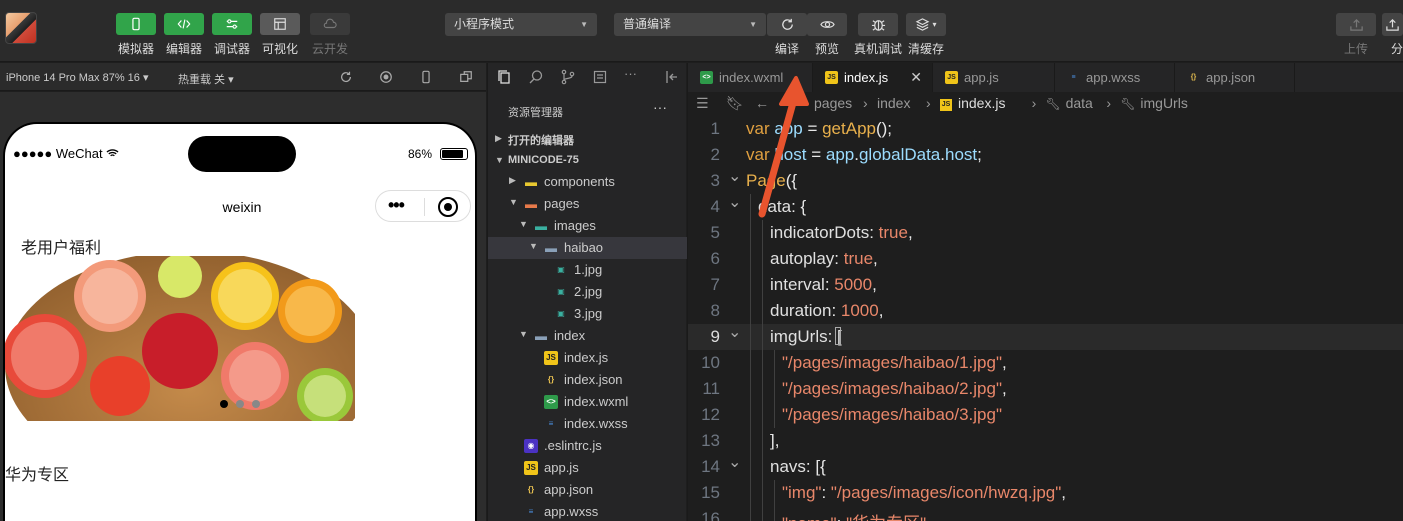 Image resolution: width=1403 pixels, height=521 pixels. I want to click on code-token: app, so click(840, 154).